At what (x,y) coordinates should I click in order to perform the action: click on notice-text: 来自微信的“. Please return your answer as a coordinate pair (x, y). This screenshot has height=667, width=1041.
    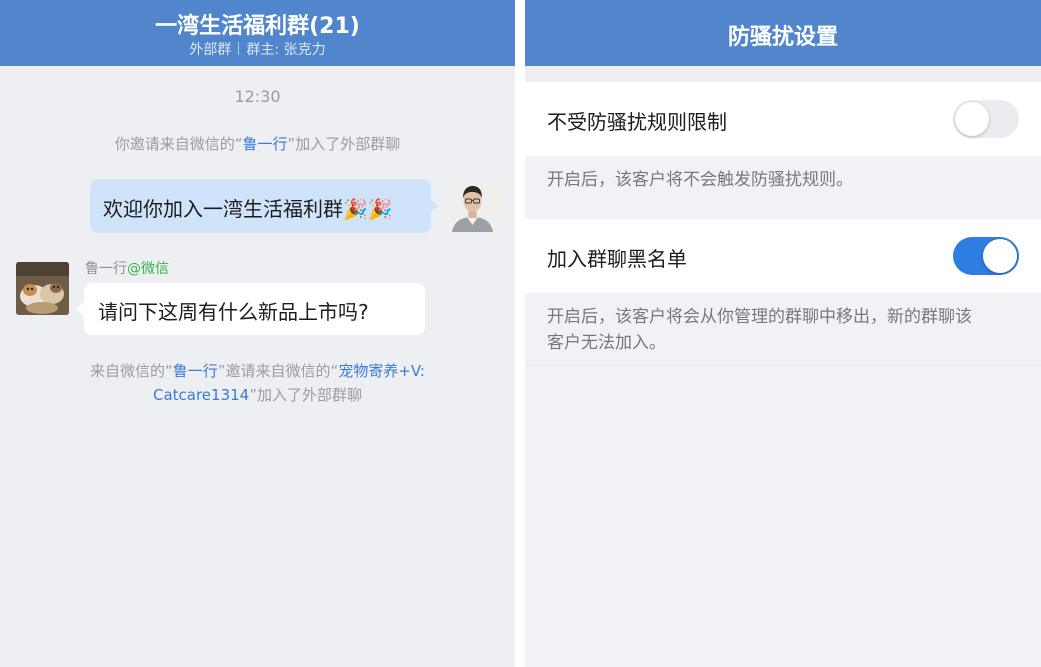
    Looking at the image, I should click on (131, 371).